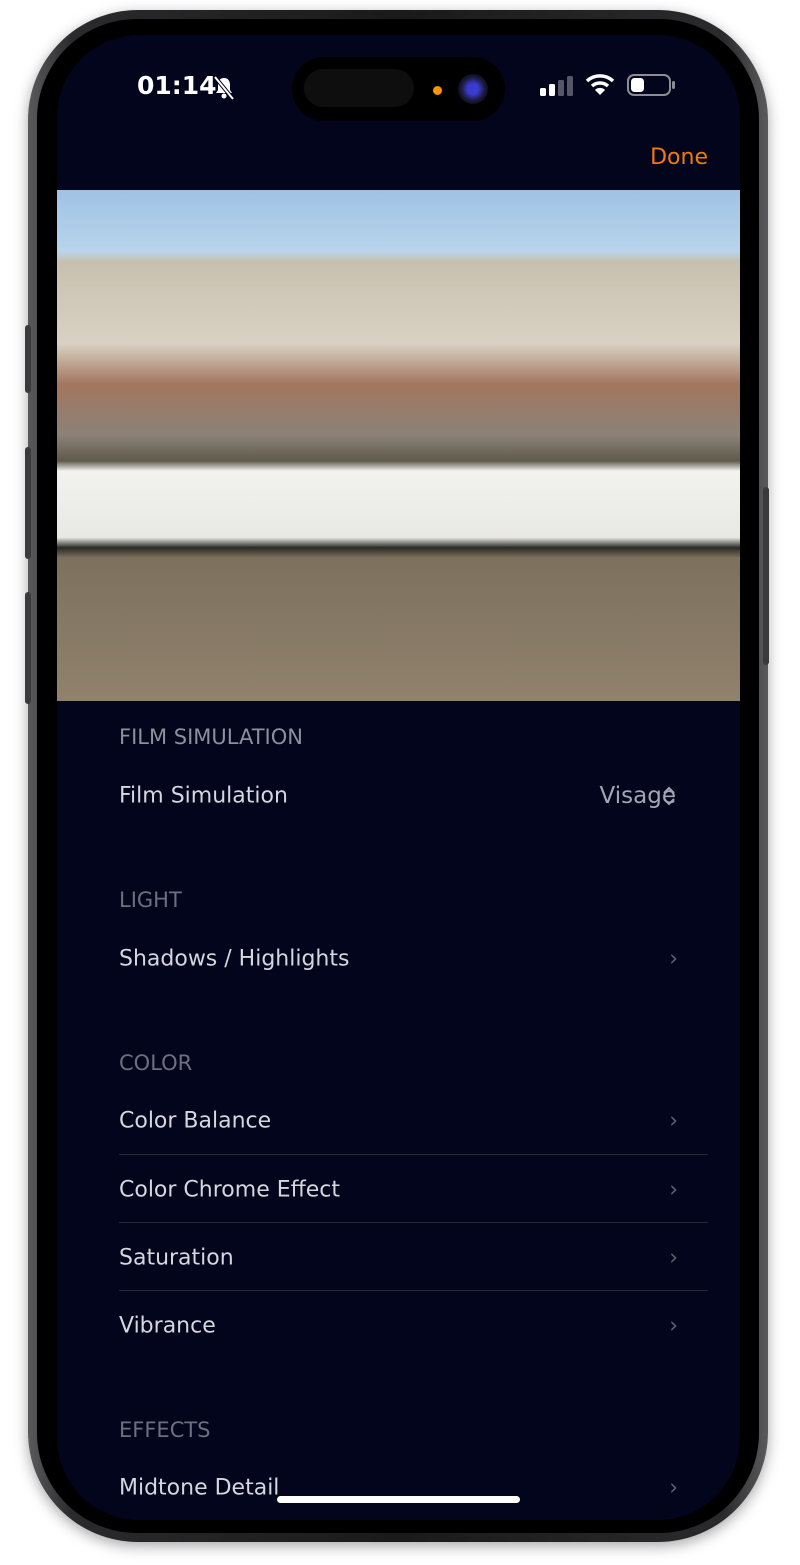 This screenshot has width=800, height=1565. Describe the element at coordinates (413, 1326) in the screenshot. I see `row-vibrance: Vibrance ›` at that location.